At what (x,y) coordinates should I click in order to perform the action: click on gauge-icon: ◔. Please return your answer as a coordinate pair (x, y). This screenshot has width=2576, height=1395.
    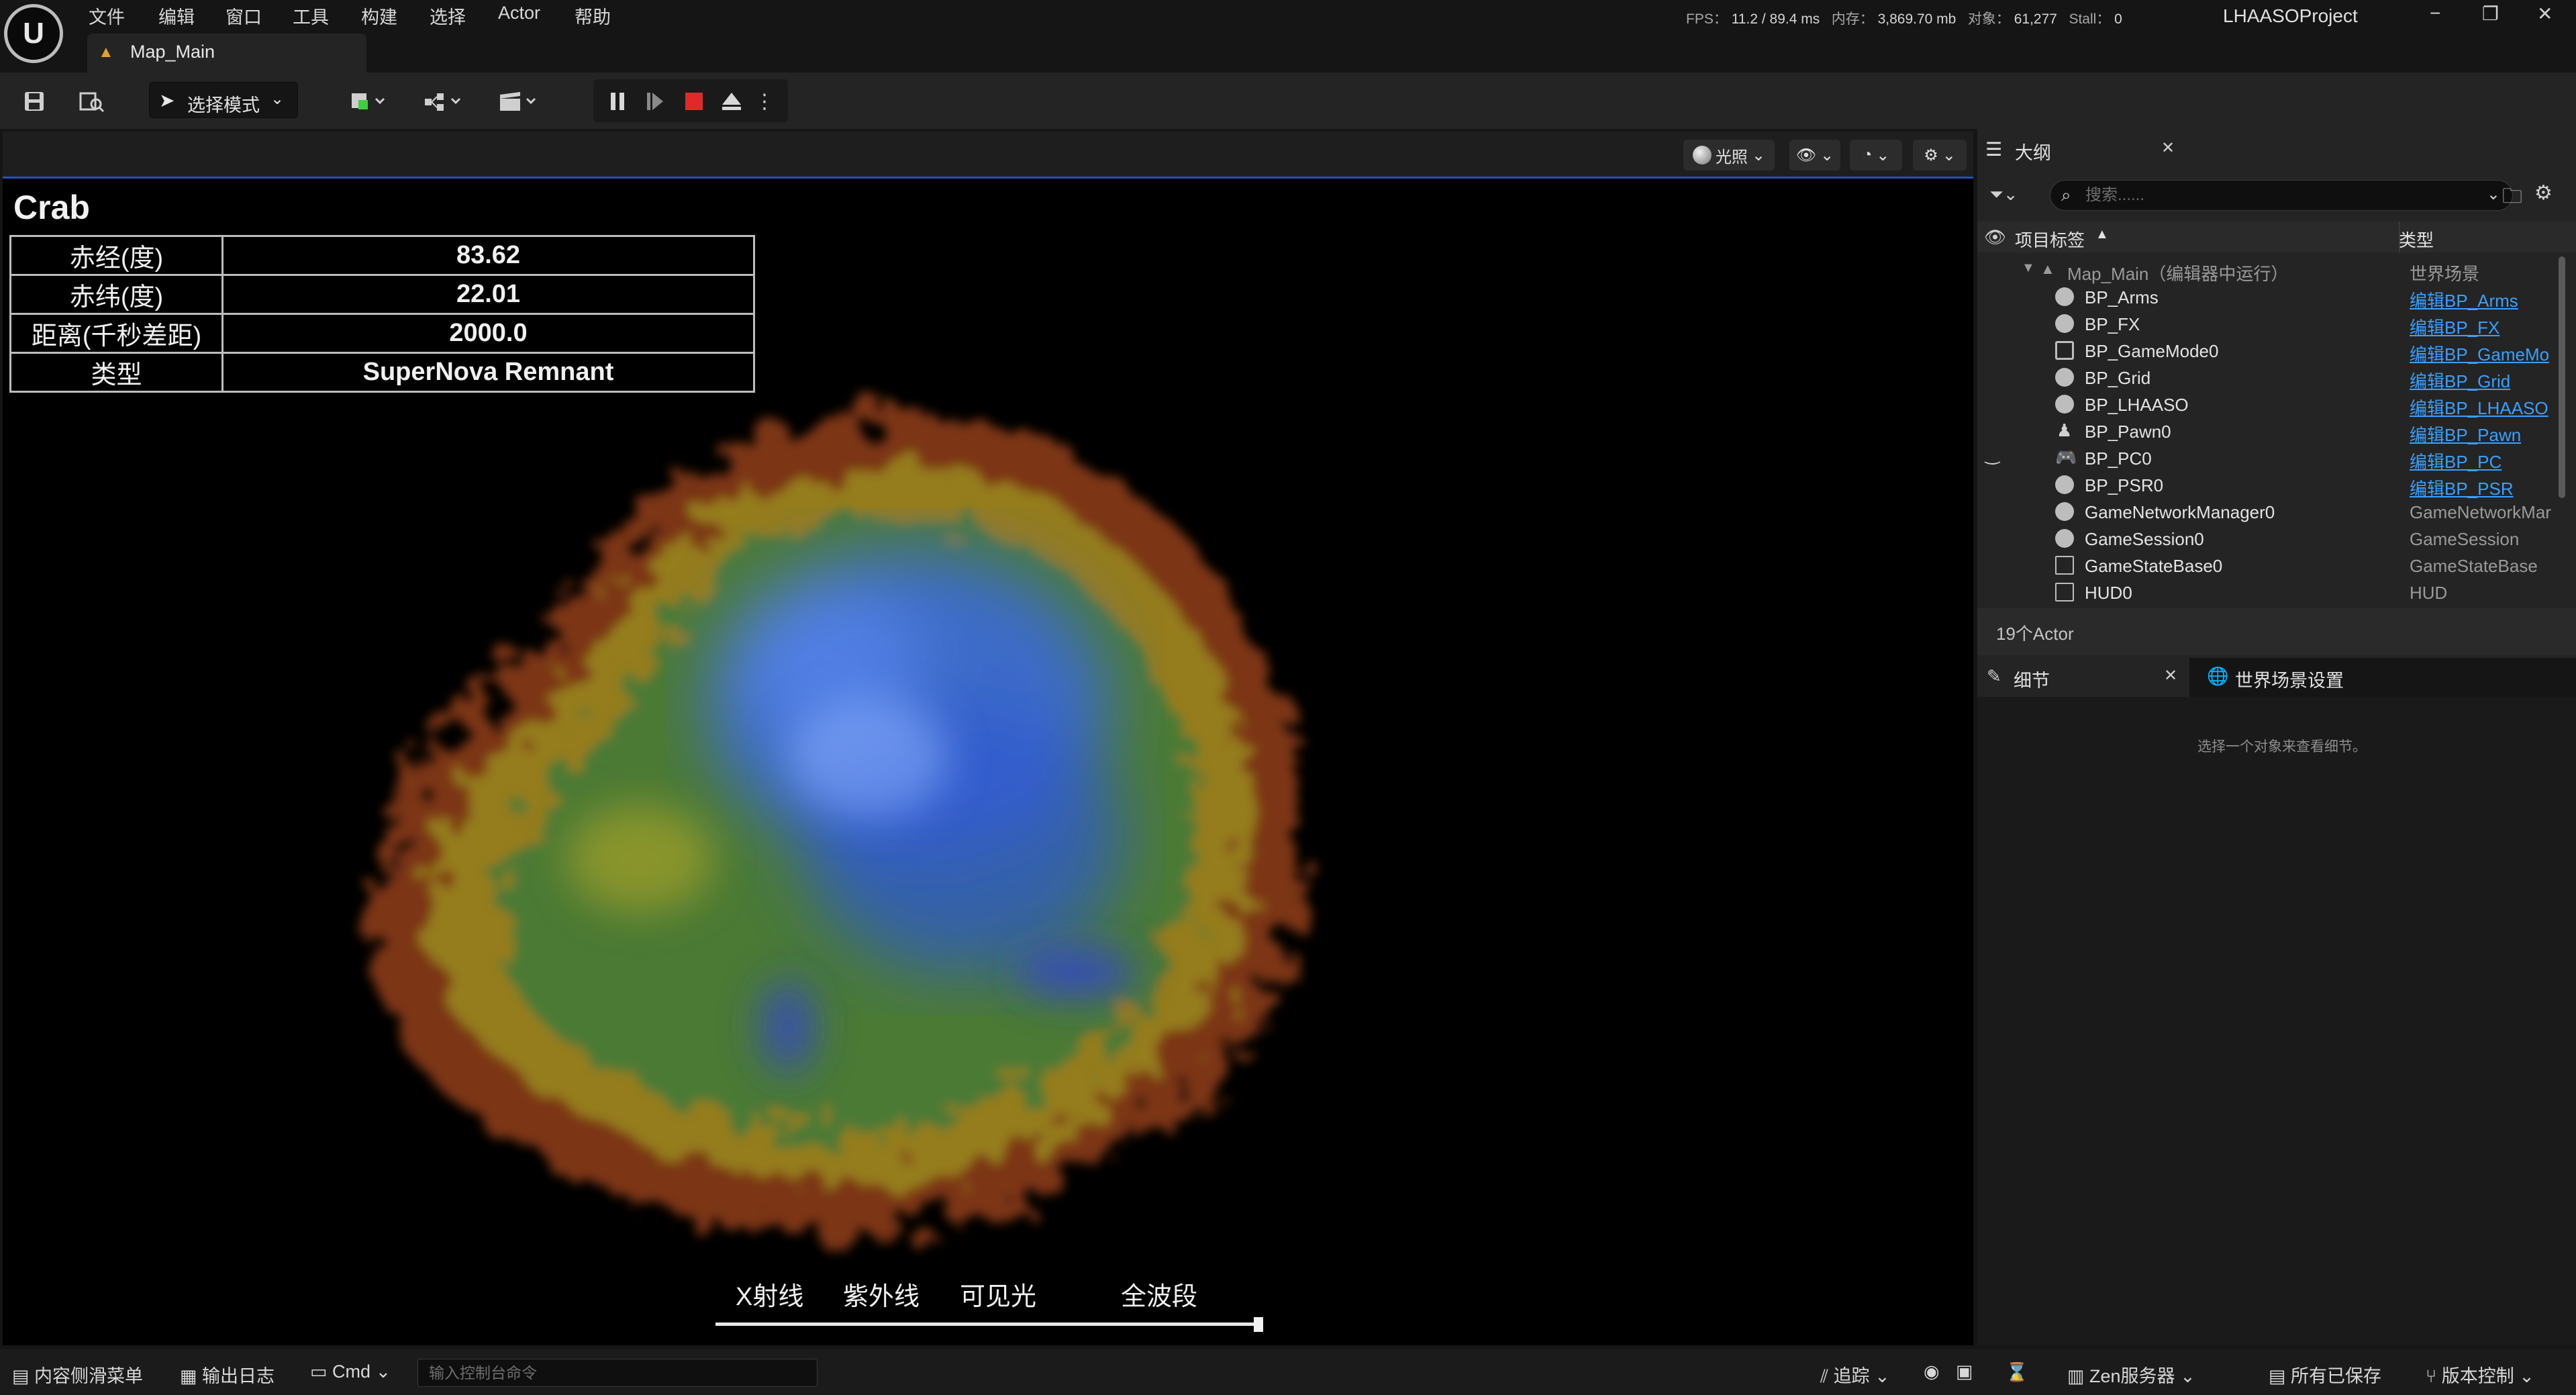
    Looking at the image, I should click on (1867, 155).